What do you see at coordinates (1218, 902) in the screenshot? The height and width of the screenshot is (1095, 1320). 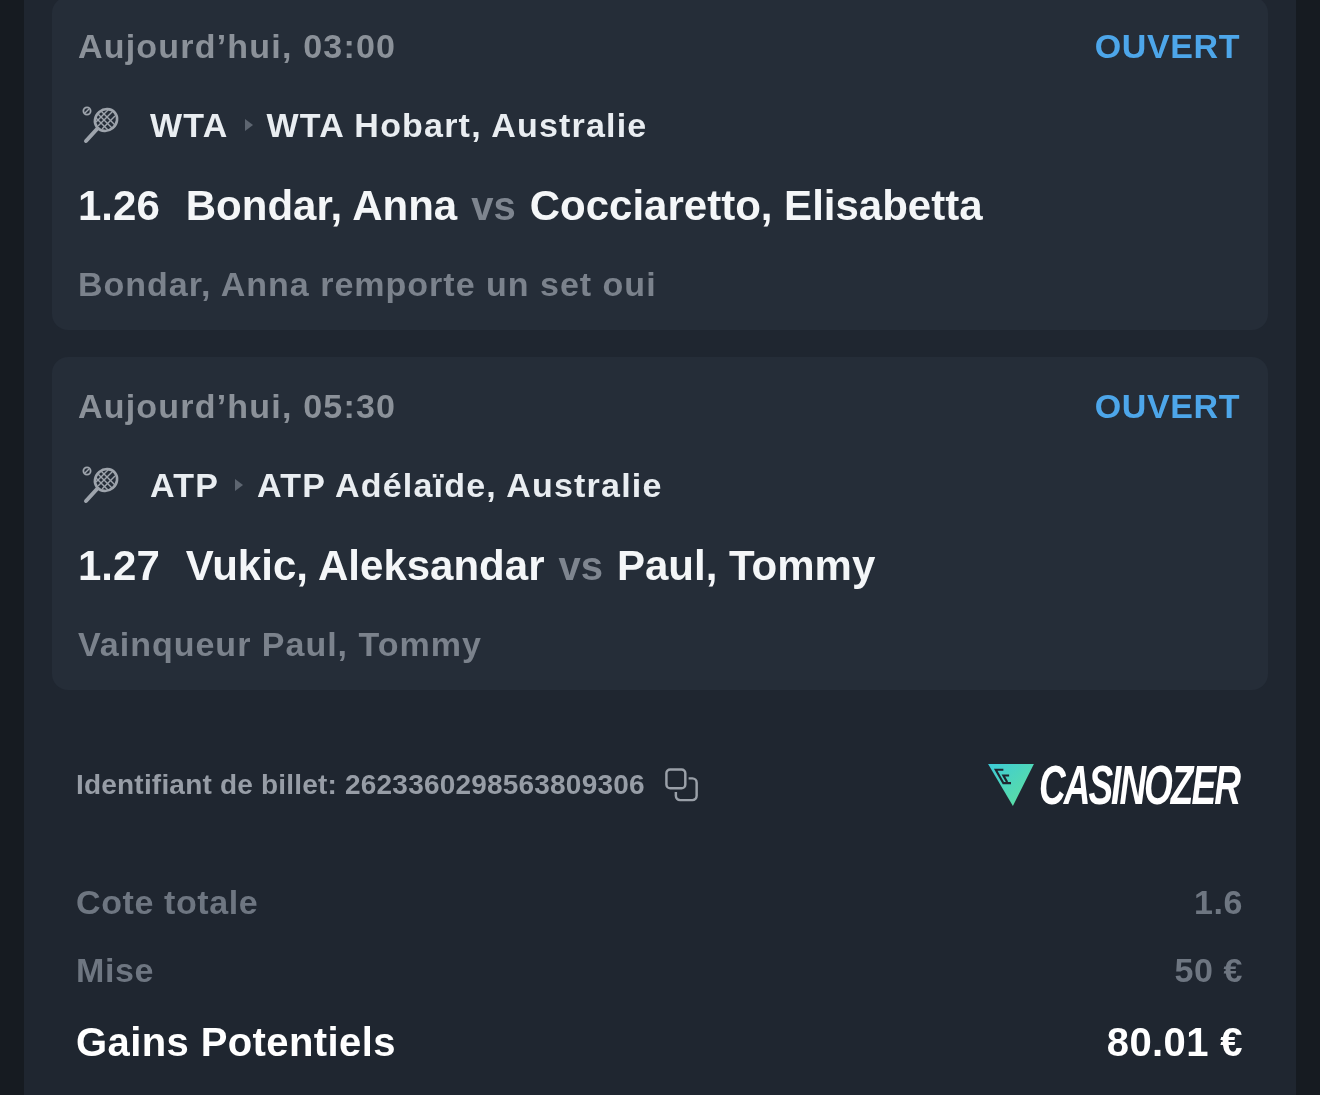 I see `summary-value: 1.6` at bounding box center [1218, 902].